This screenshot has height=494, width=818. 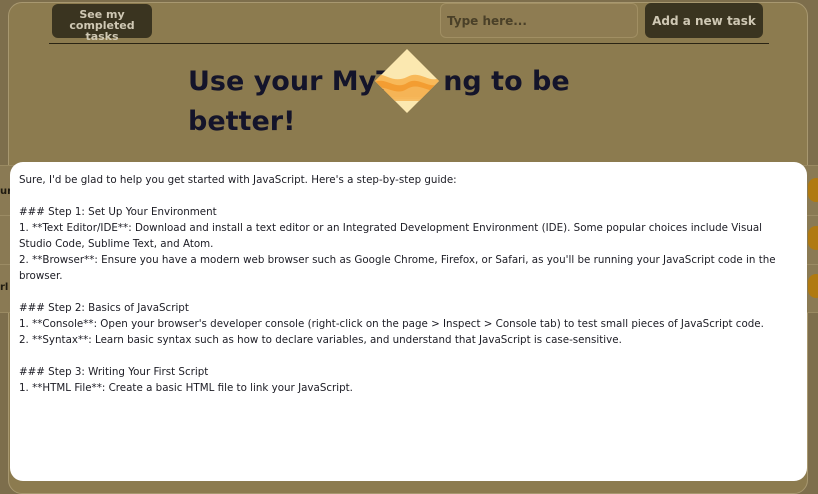 What do you see at coordinates (102, 23) in the screenshot?
I see `see-completed-tasks-button: See my completed tasks` at bounding box center [102, 23].